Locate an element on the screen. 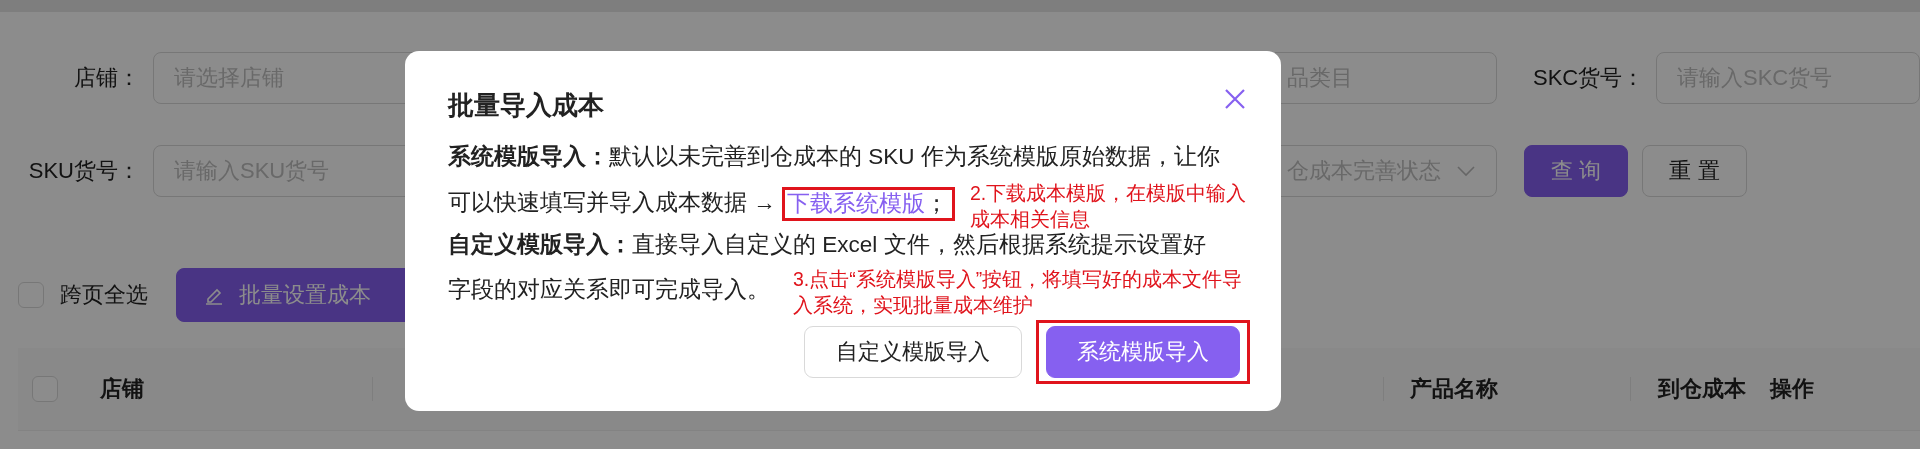 This screenshot has height=449, width=1920. field-label: 店铺： is located at coordinates (106, 78).